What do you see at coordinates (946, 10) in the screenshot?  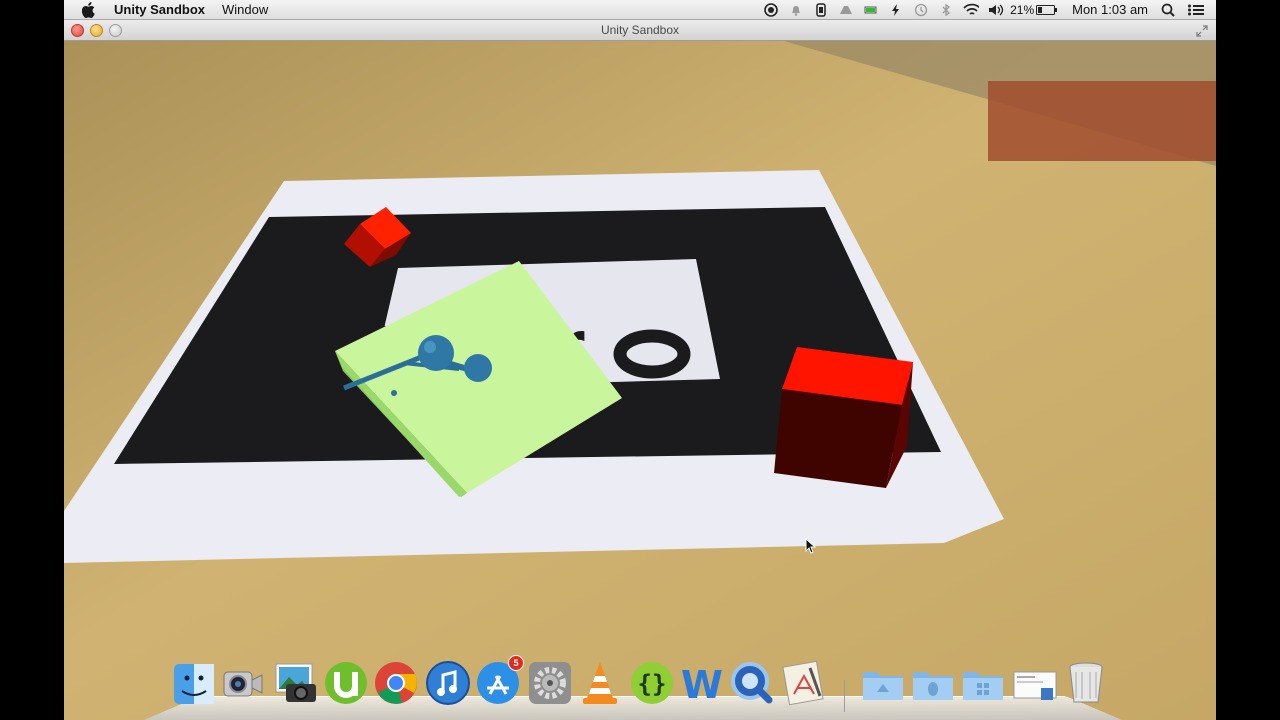 I see `bluetooth-icon` at bounding box center [946, 10].